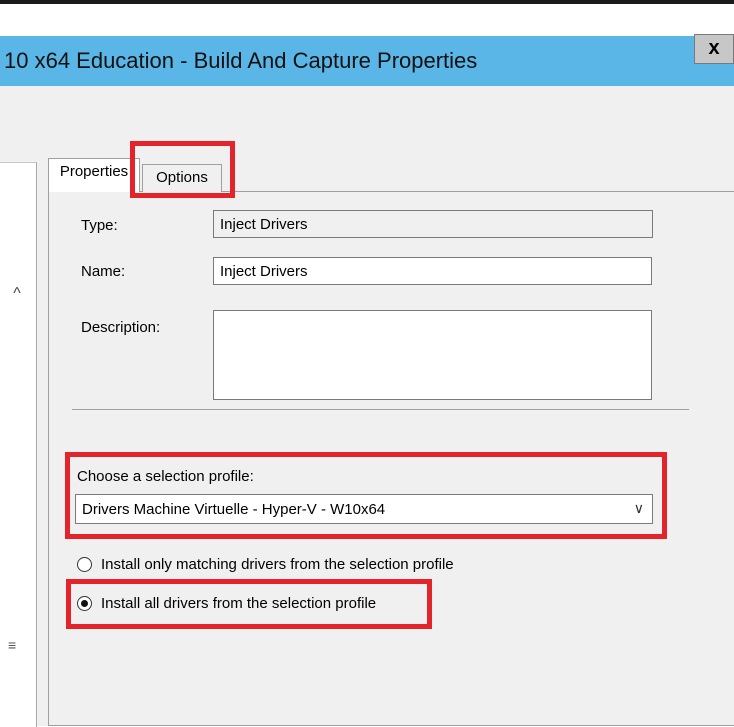  Describe the element at coordinates (182, 169) in the screenshot. I see `highlight-box-options` at that location.